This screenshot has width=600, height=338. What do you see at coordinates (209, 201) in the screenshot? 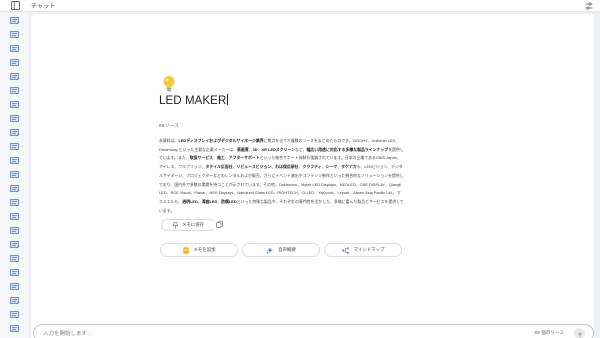
I see `summary-keyword: 湾曲LED` at bounding box center [209, 201].